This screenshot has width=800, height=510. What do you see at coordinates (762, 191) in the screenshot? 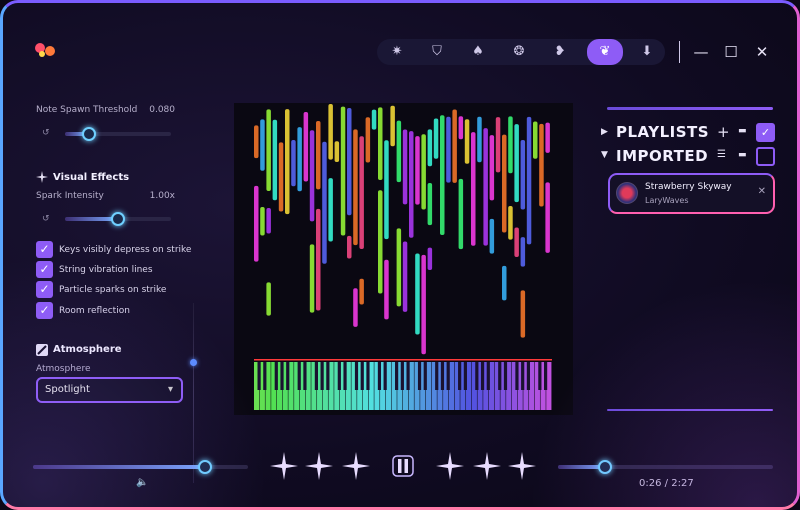
I see `remove-track-icon: ✕` at bounding box center [762, 191].